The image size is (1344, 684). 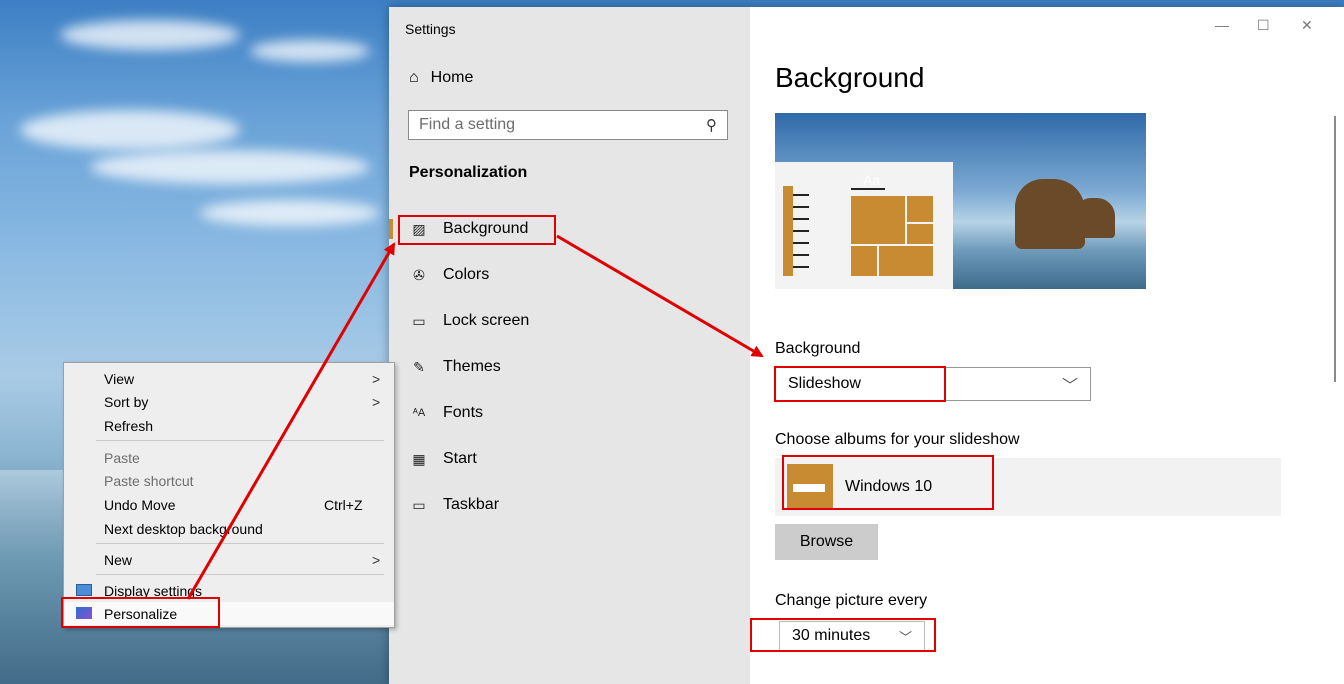 What do you see at coordinates (84, 590) in the screenshot?
I see `display-icon` at bounding box center [84, 590].